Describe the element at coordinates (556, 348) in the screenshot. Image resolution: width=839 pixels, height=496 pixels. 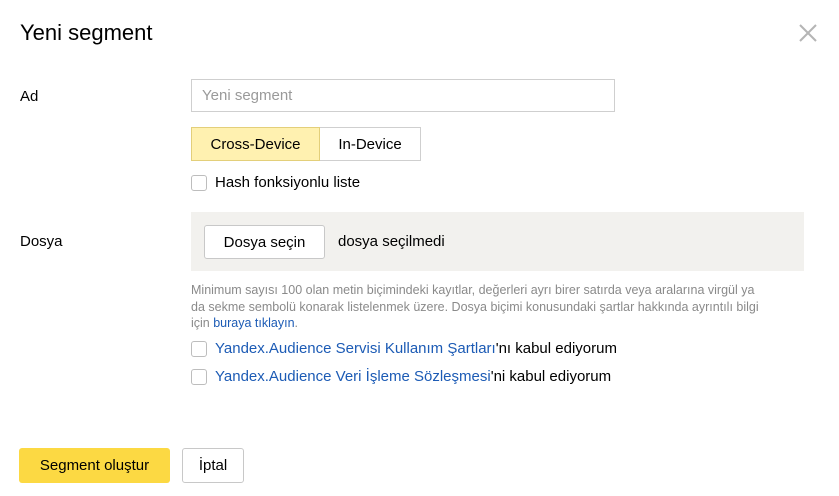
I see `terms-suffix-1: 'nı kabul ediyorum` at that location.